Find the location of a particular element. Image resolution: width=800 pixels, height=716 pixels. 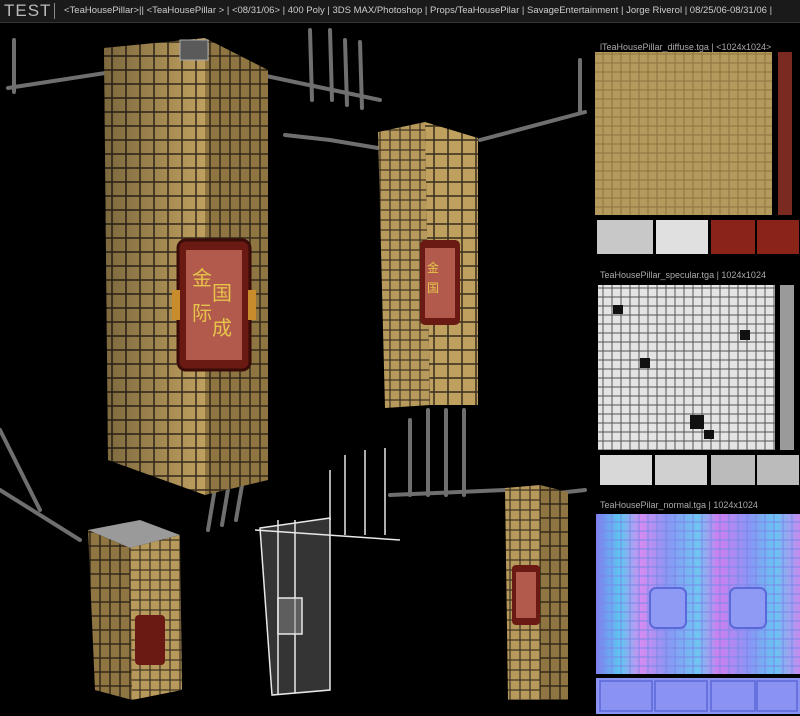

svg-text: 成 is located at coordinates (222, 328).